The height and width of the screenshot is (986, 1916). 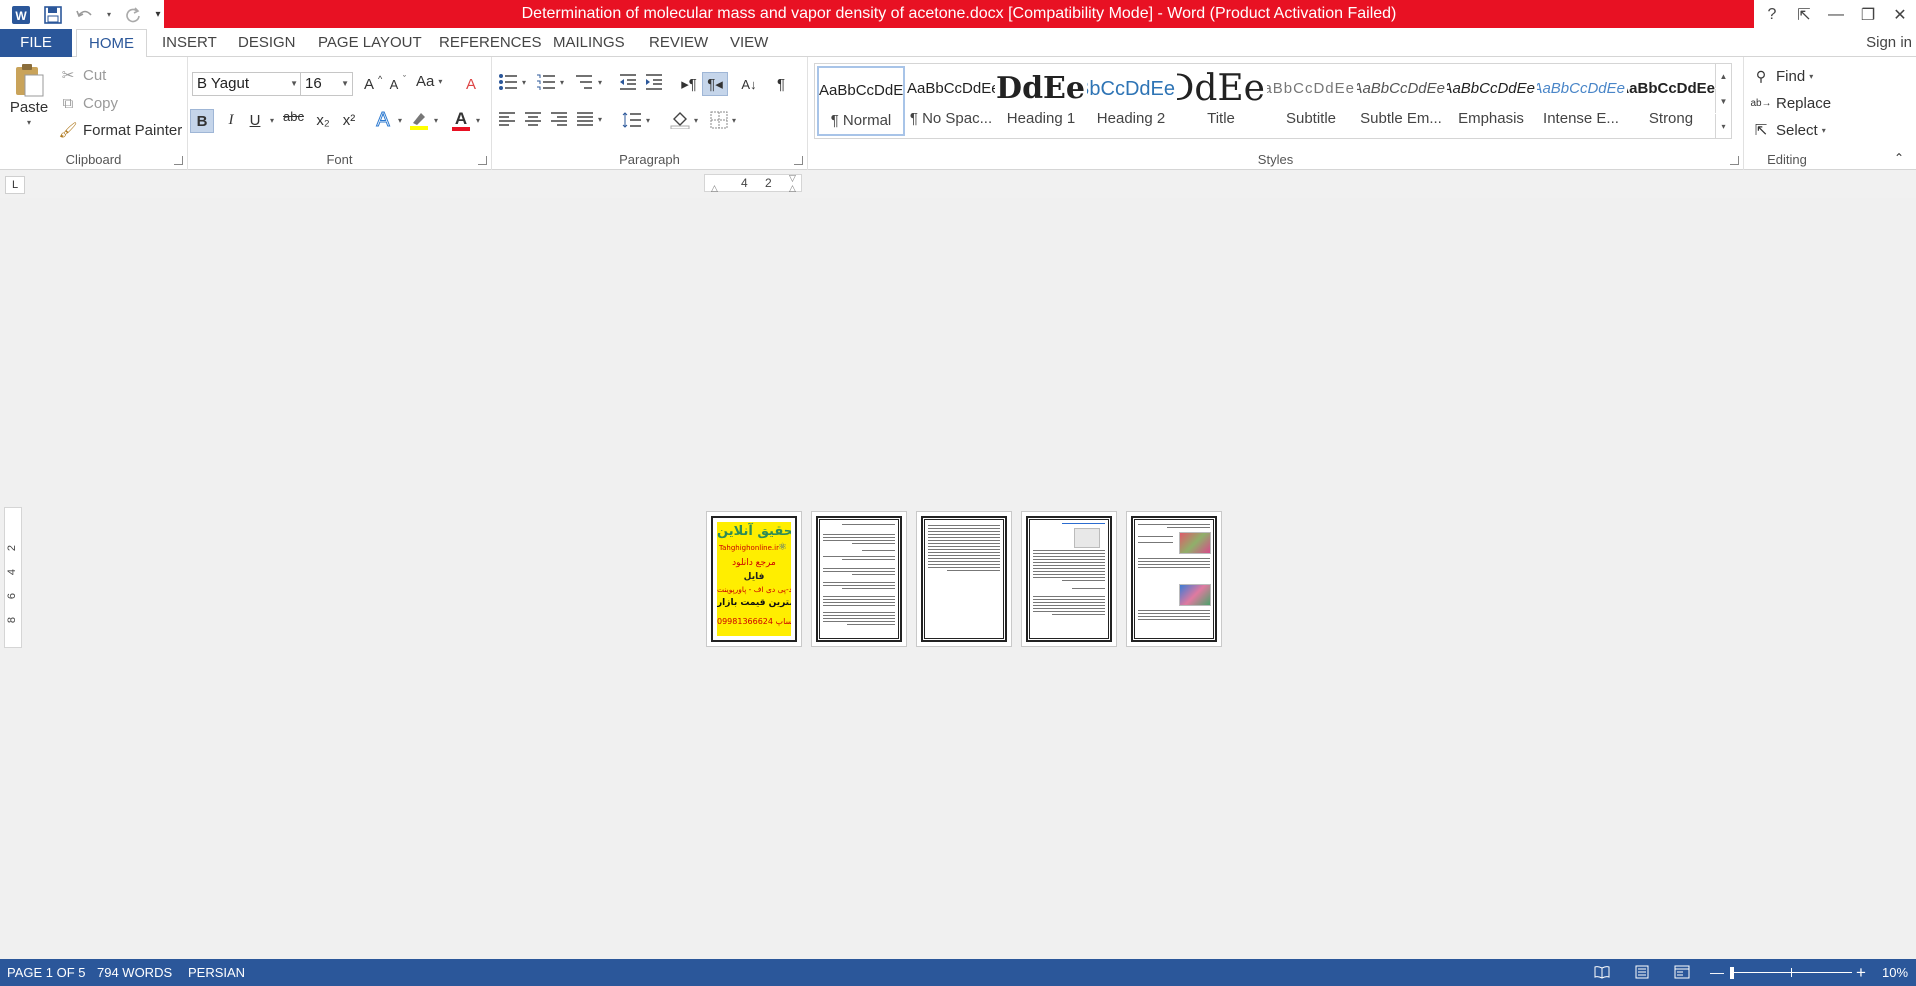 I want to click on close-button: ✕, so click(x=1900, y=14).